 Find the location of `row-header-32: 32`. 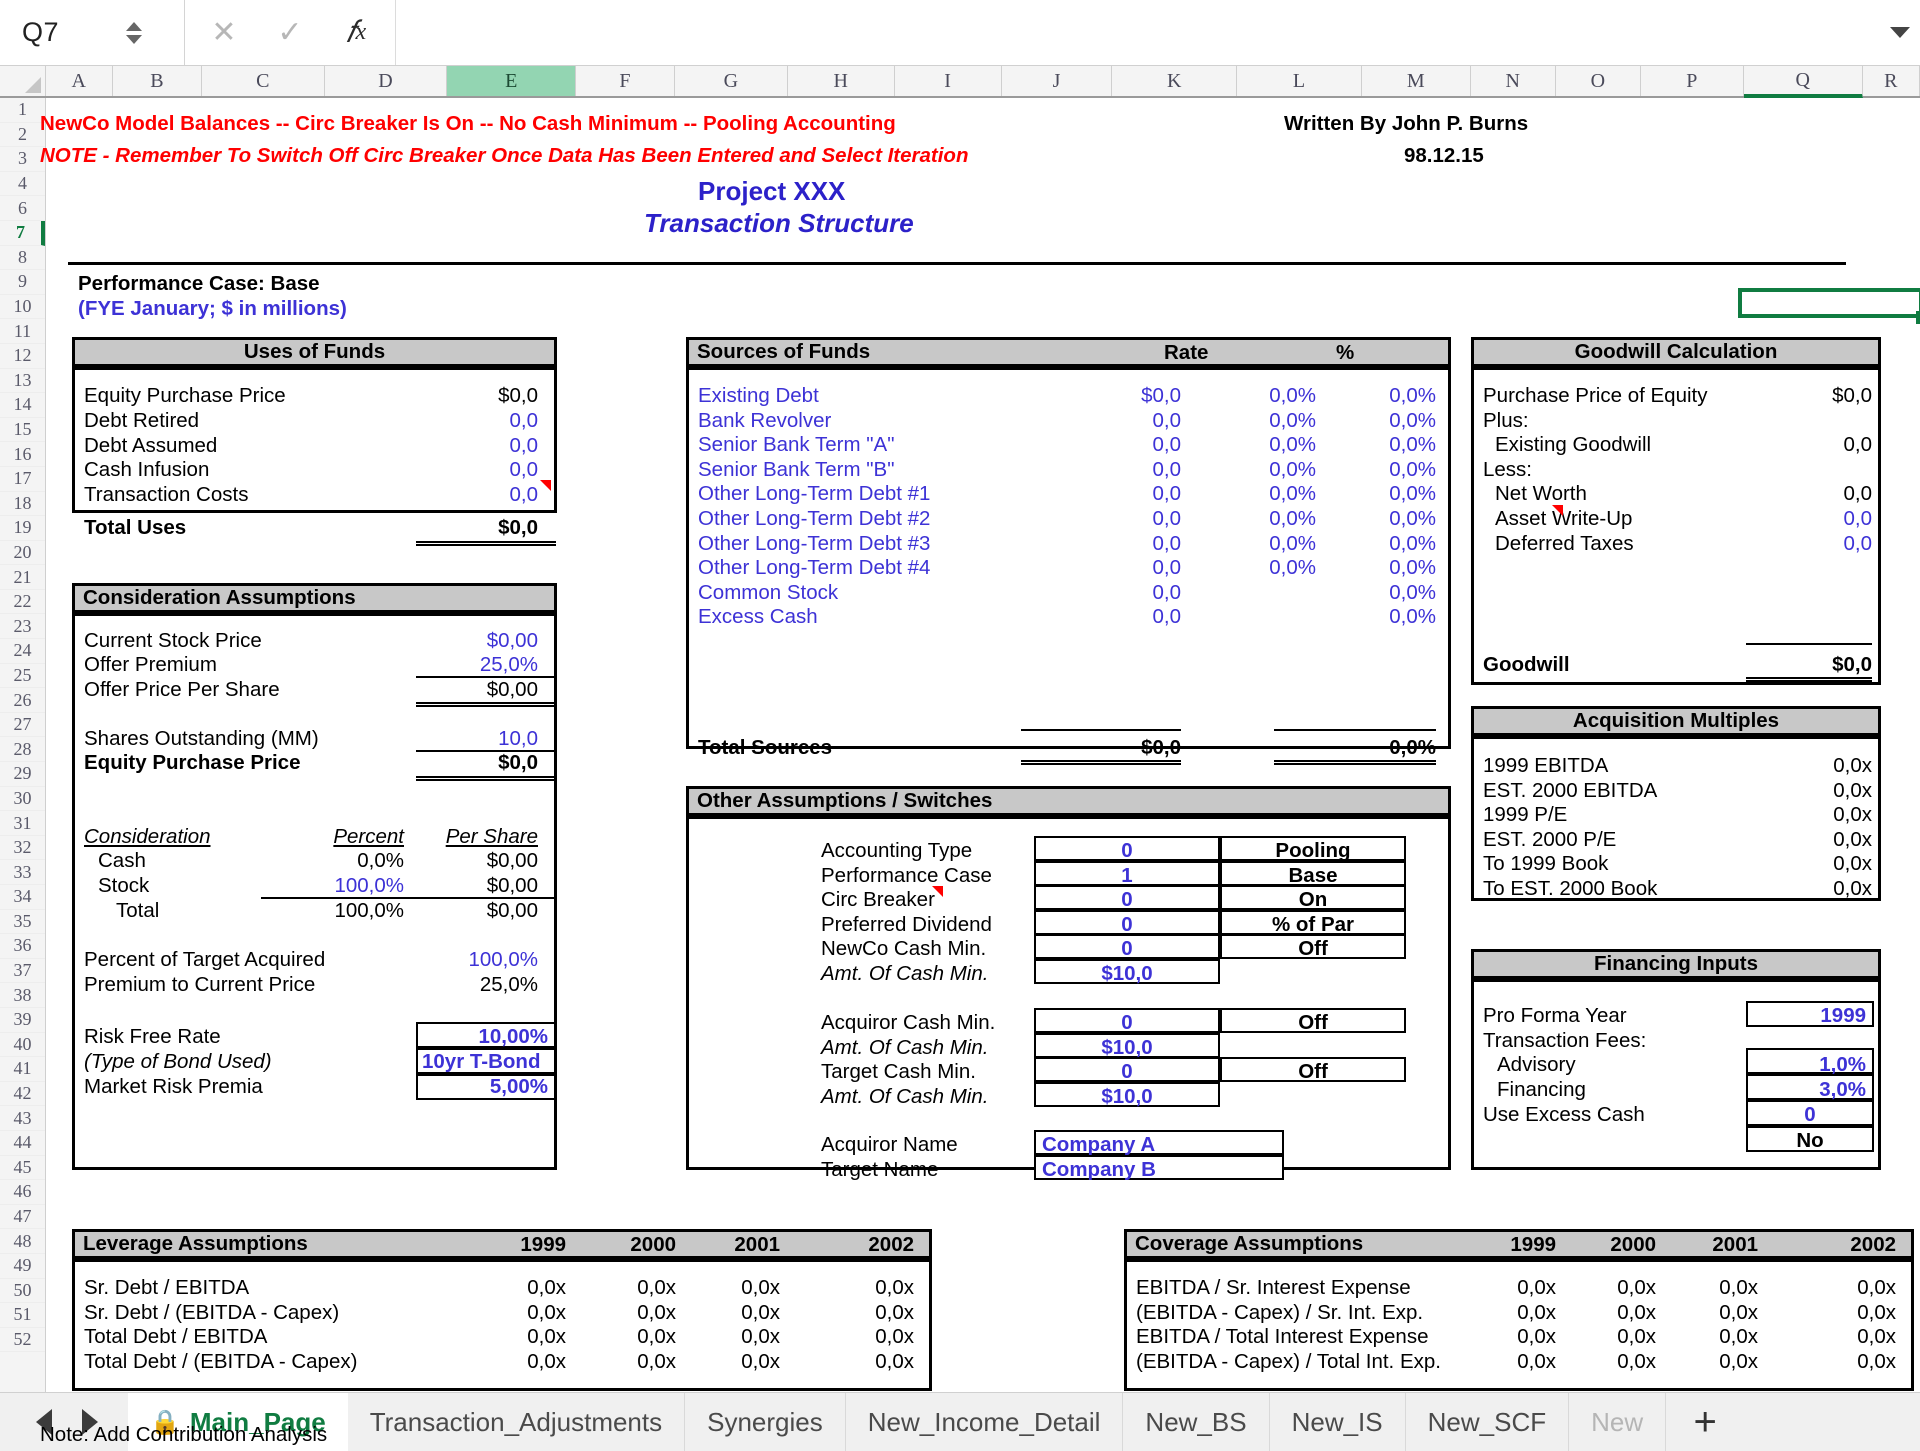

row-header-32: 32 is located at coordinates (22, 848).